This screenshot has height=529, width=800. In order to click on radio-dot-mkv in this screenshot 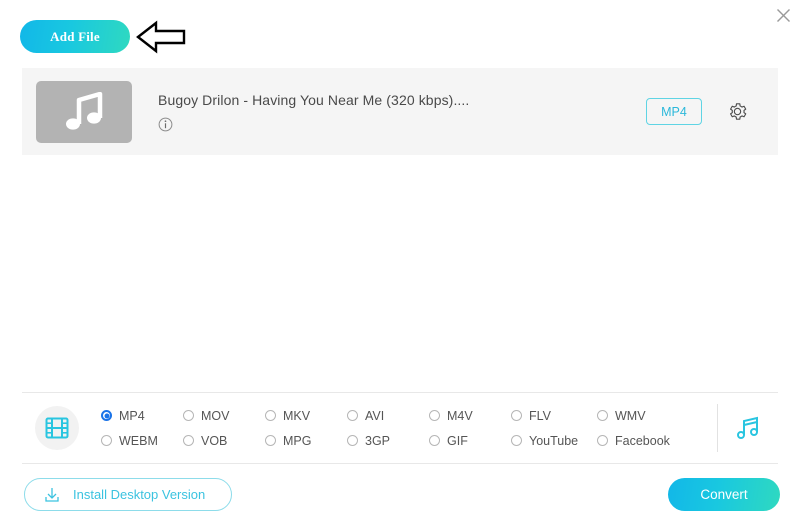, I will do `click(270, 415)`.